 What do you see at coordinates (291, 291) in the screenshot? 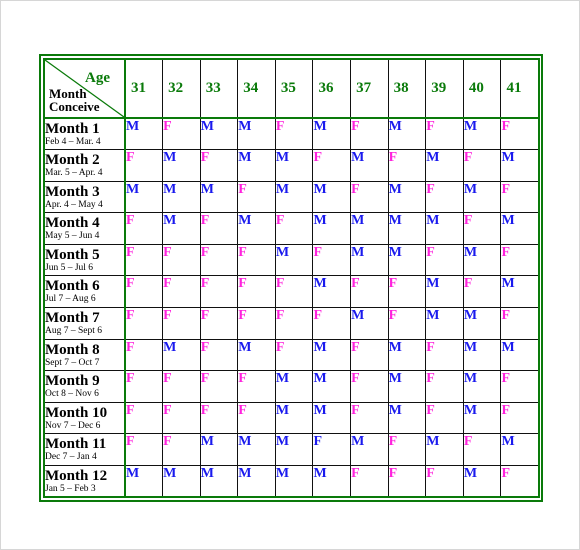
I see `table-row: Month 6 Jul 7 – Aug 6FFFFFMFFMFM` at bounding box center [291, 291].